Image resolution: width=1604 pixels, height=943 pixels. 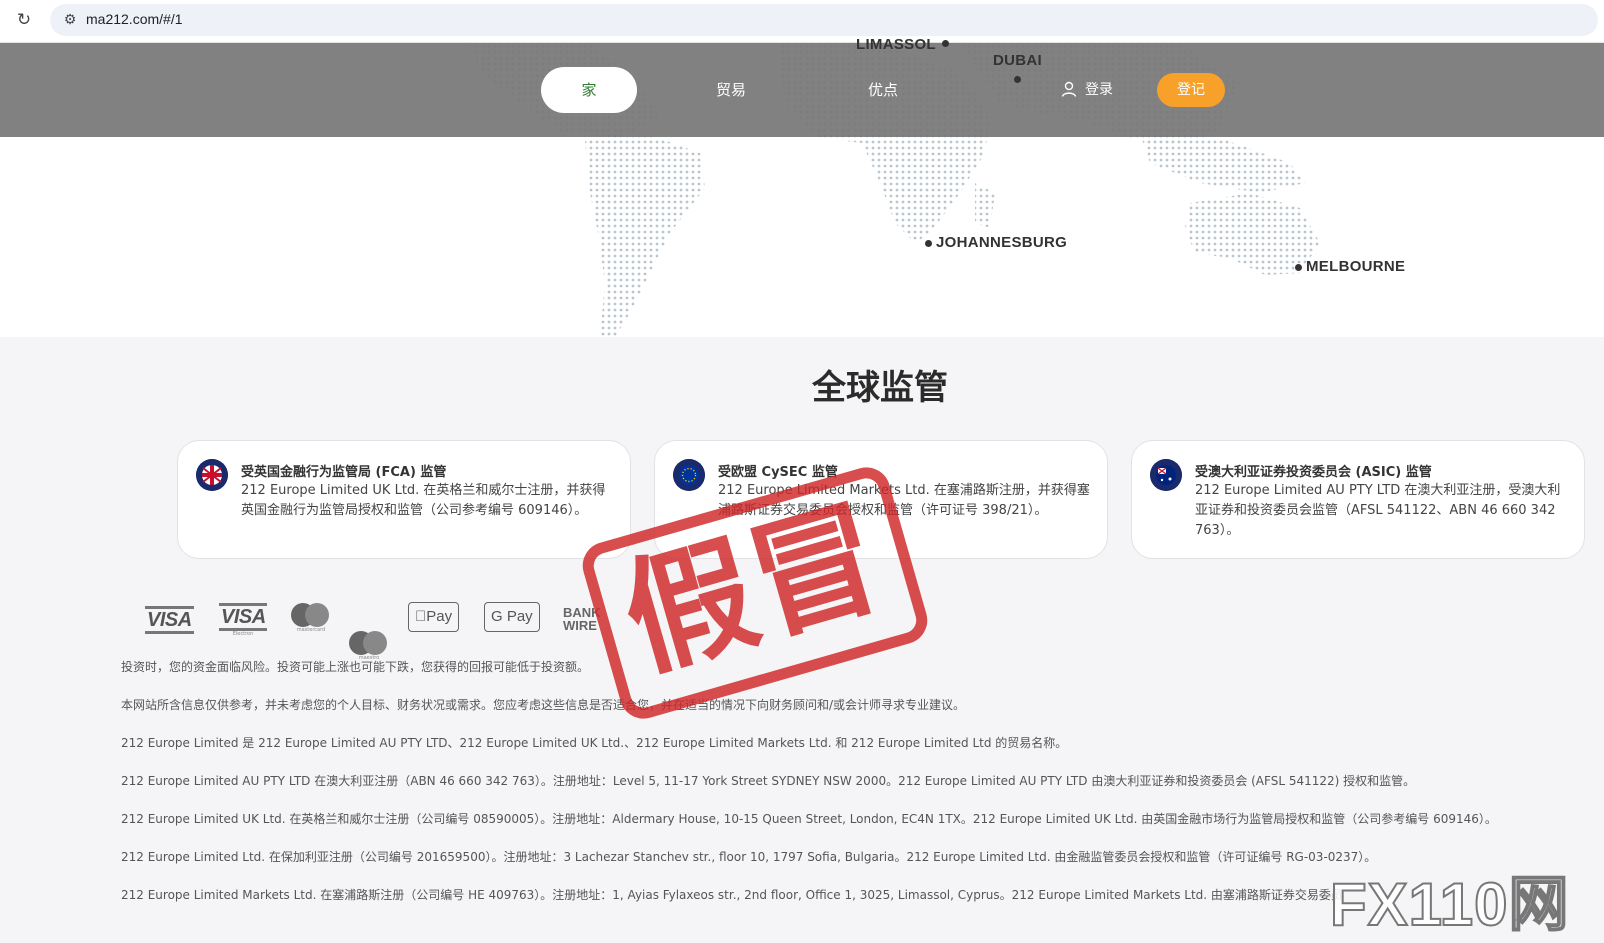 What do you see at coordinates (512, 617) in the screenshot?
I see `google-pay-logo: G Pay` at bounding box center [512, 617].